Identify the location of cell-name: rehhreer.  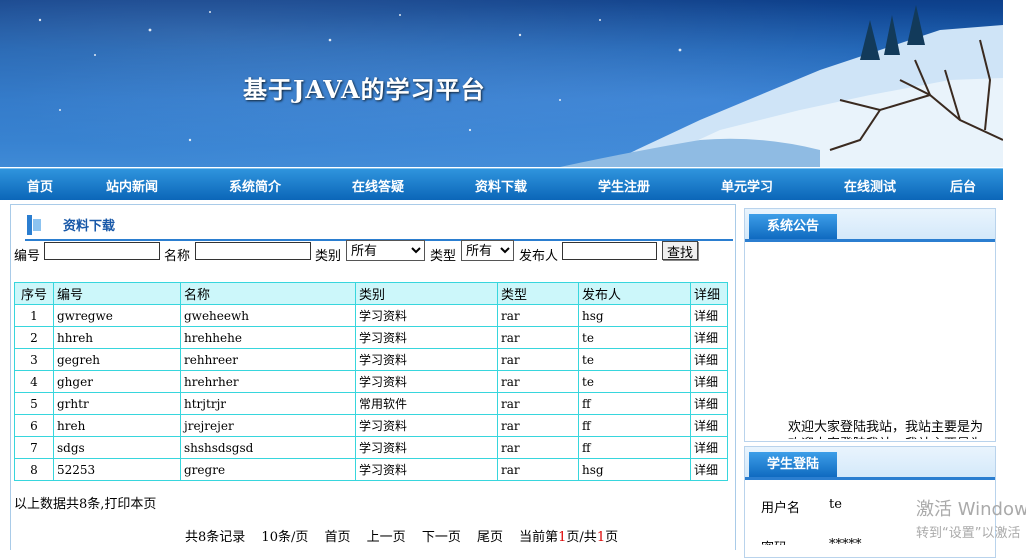
(268, 359).